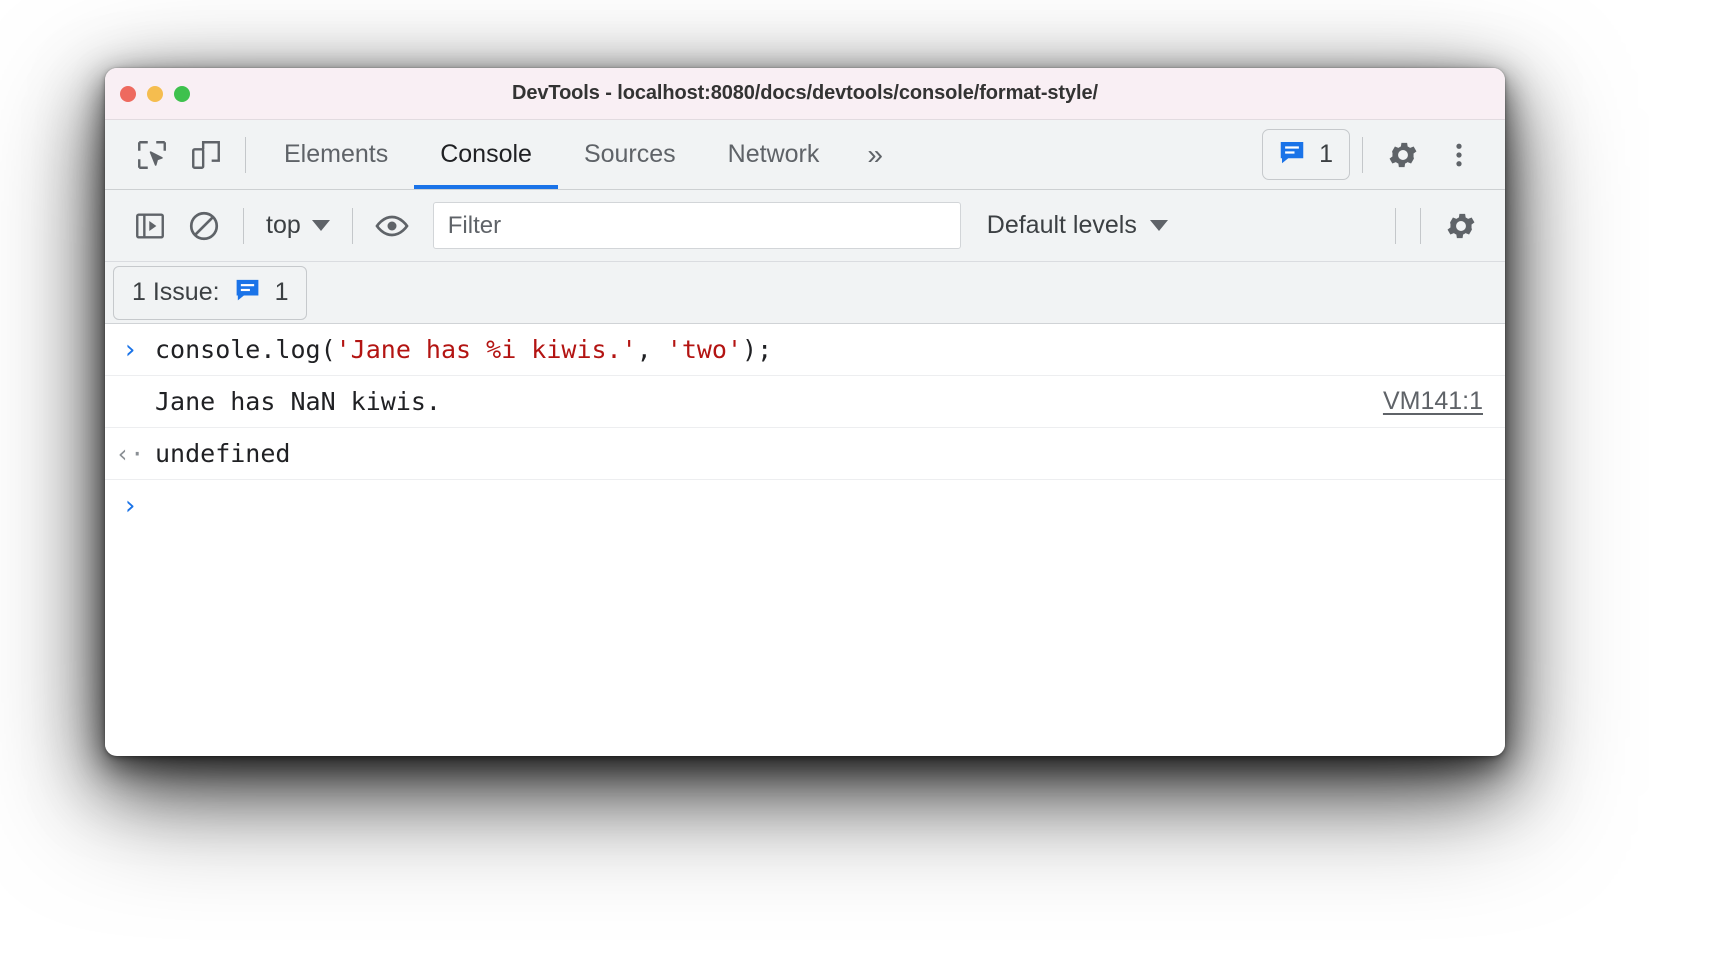 This screenshot has height=974, width=1722. I want to click on log-levels-dropdown: Default levels, so click(1077, 225).